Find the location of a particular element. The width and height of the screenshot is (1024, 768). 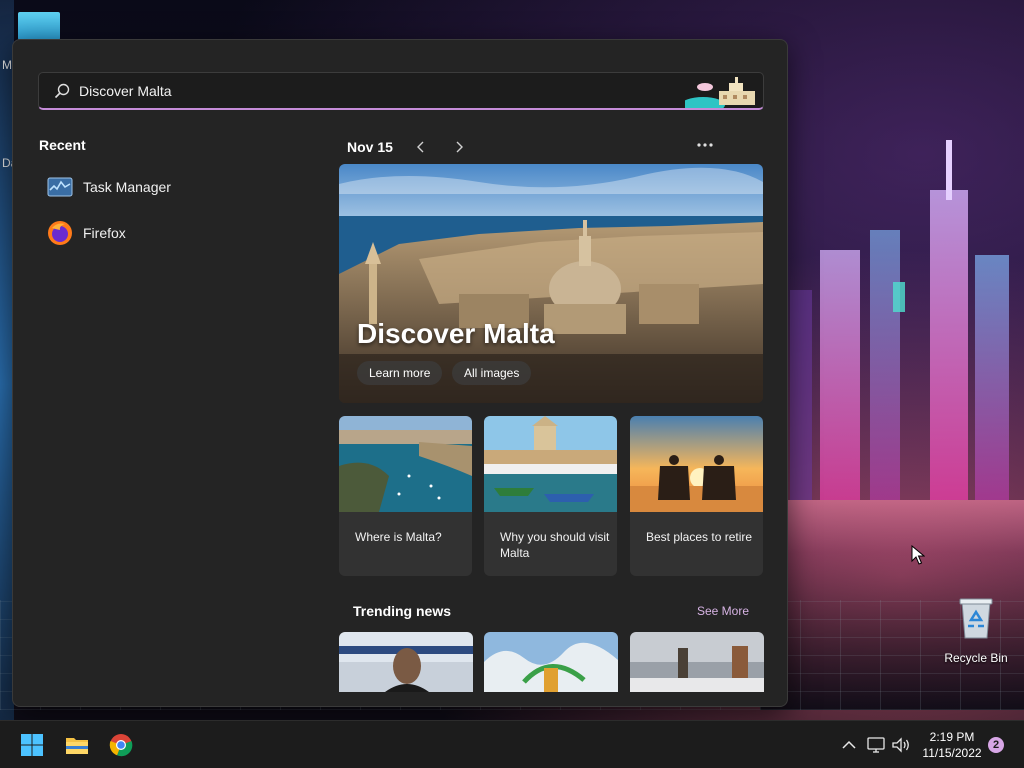

more-icon is located at coordinates (705, 145).